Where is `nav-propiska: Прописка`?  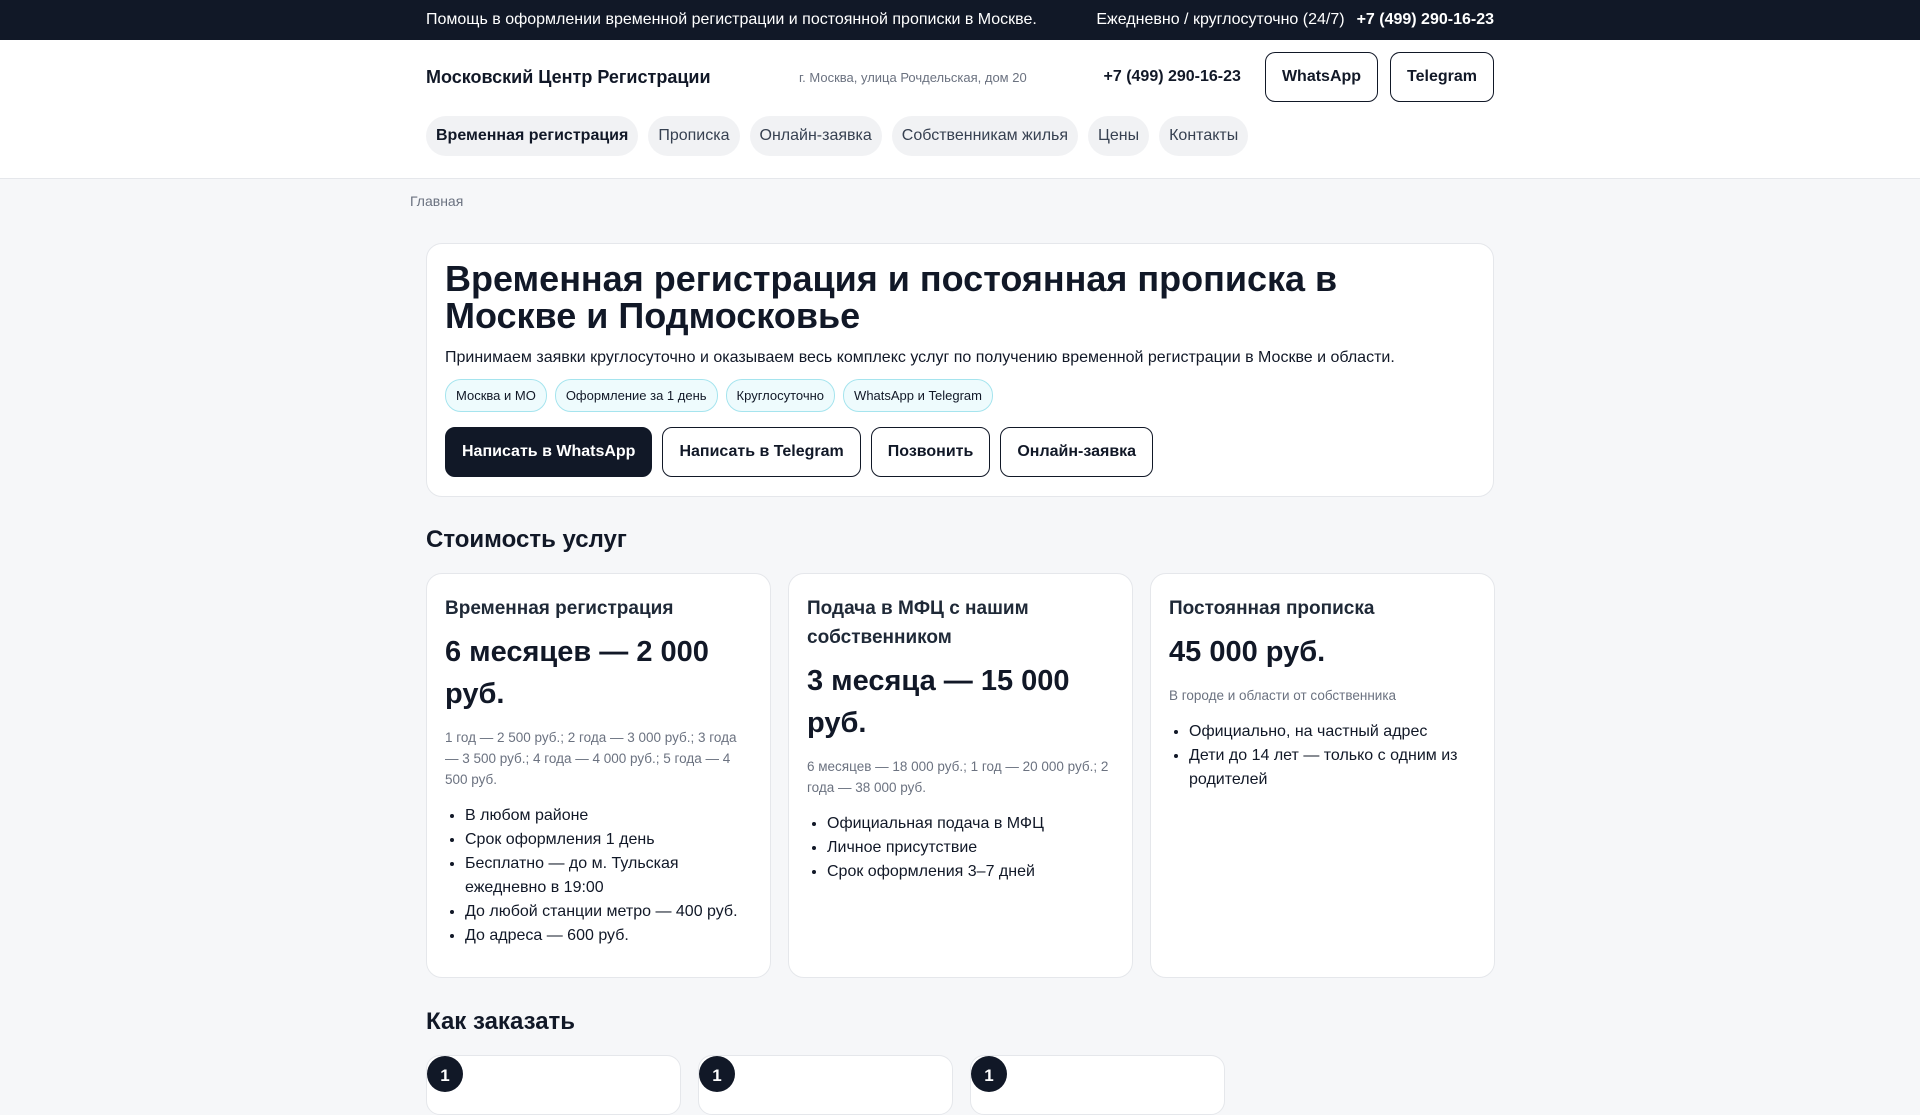 nav-propiska: Прописка is located at coordinates (694, 136).